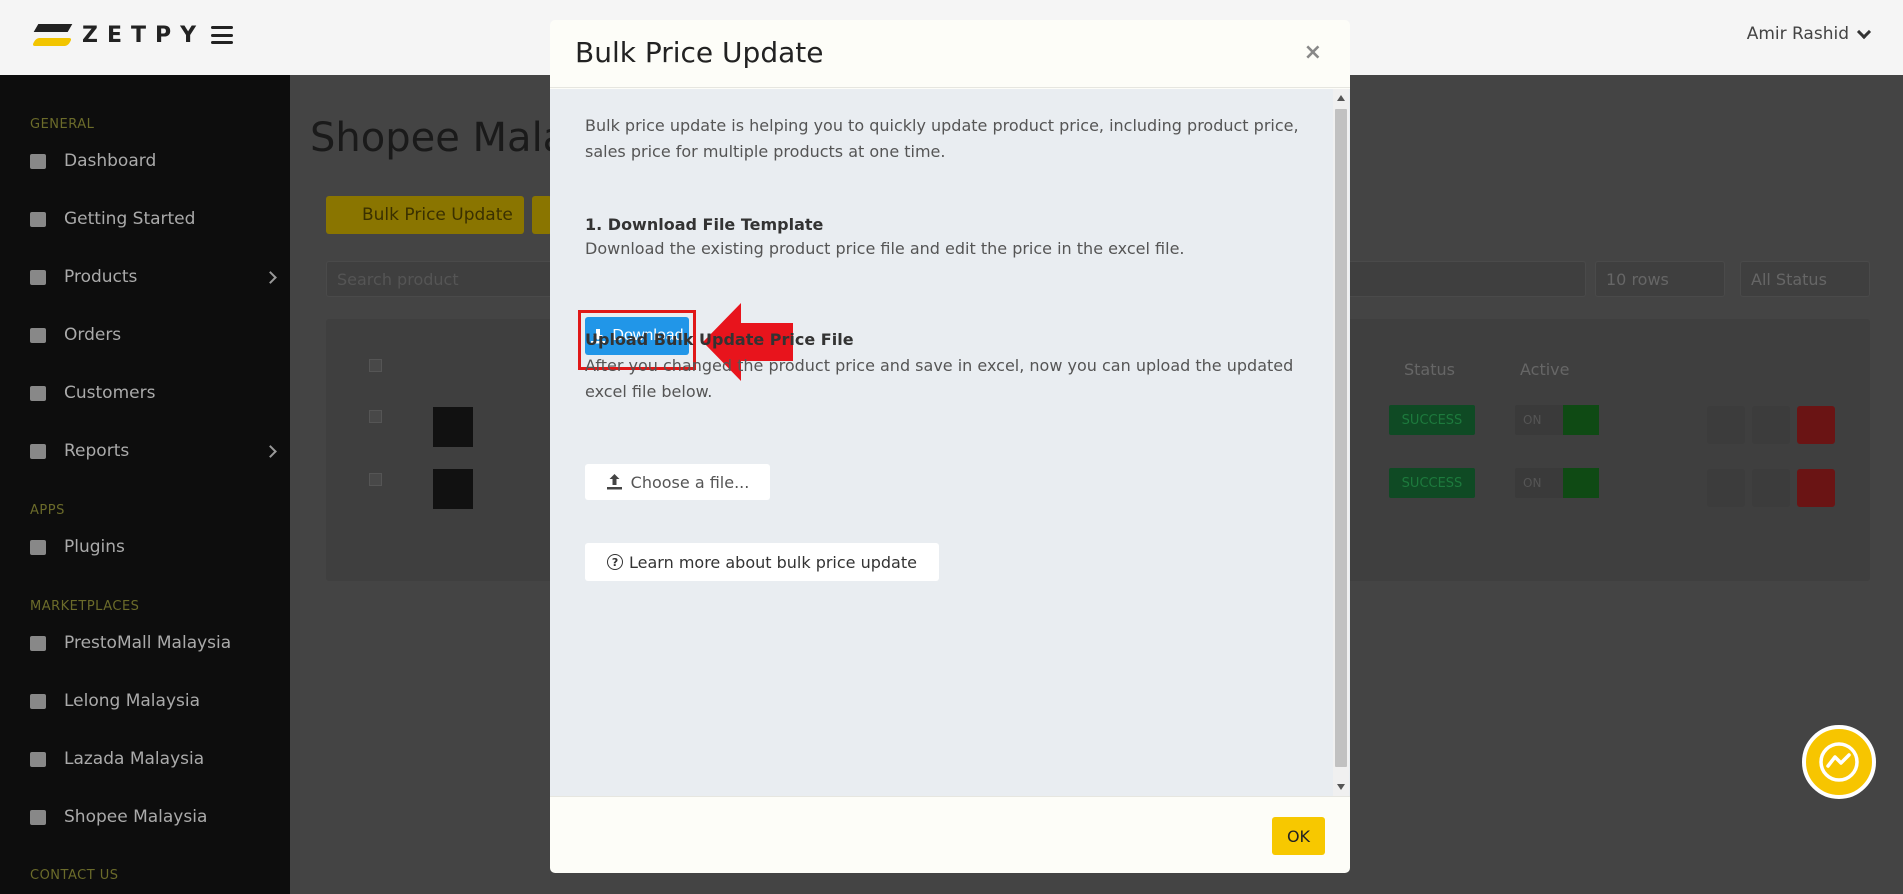 This screenshot has width=1903, height=894. I want to click on sidebar-item-getting-started: Getting Started, so click(152, 219).